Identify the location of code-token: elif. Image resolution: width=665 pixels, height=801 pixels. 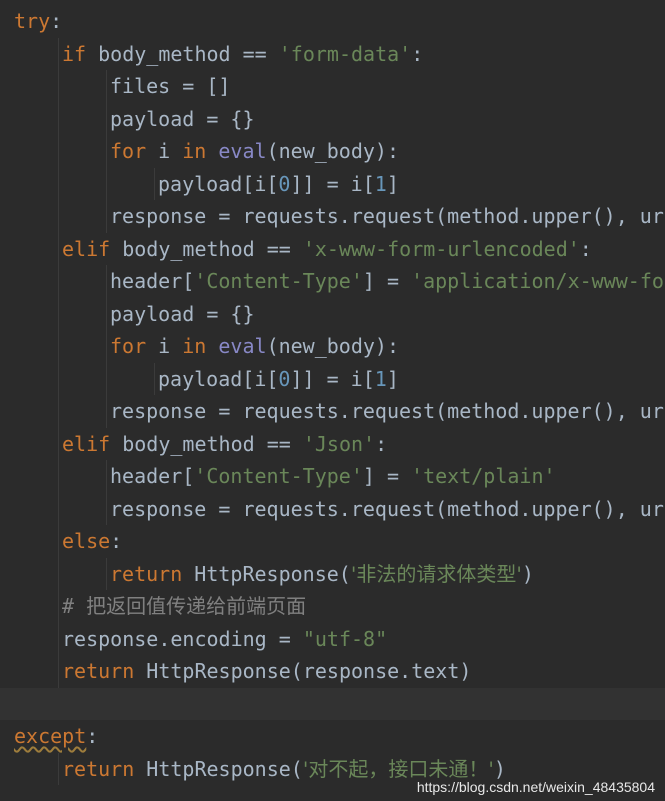
(86, 443).